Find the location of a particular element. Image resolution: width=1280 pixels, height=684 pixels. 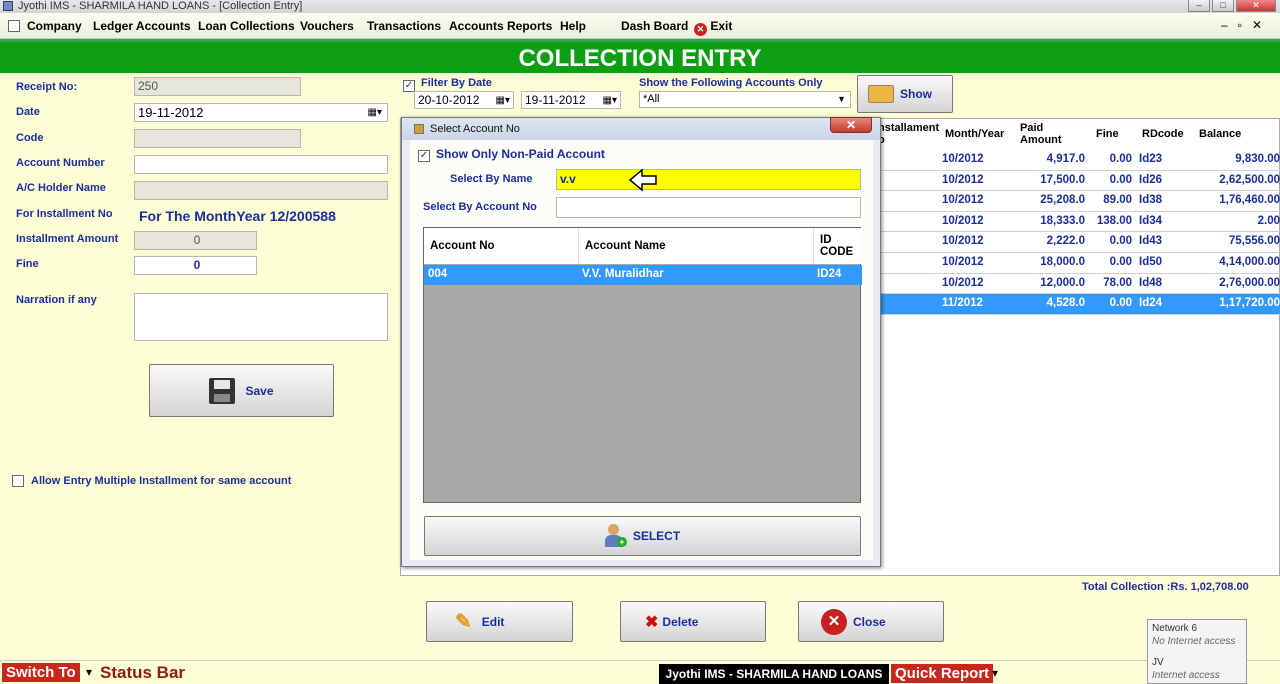

network-1-status: No Internet access is located at coordinates (1194, 641).